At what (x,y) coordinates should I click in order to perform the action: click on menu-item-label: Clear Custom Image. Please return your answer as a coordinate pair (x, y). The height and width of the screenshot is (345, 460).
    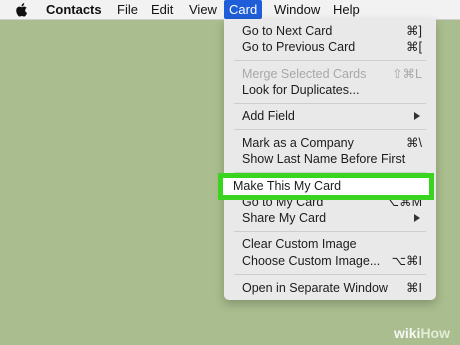
    Looking at the image, I should click on (299, 244).